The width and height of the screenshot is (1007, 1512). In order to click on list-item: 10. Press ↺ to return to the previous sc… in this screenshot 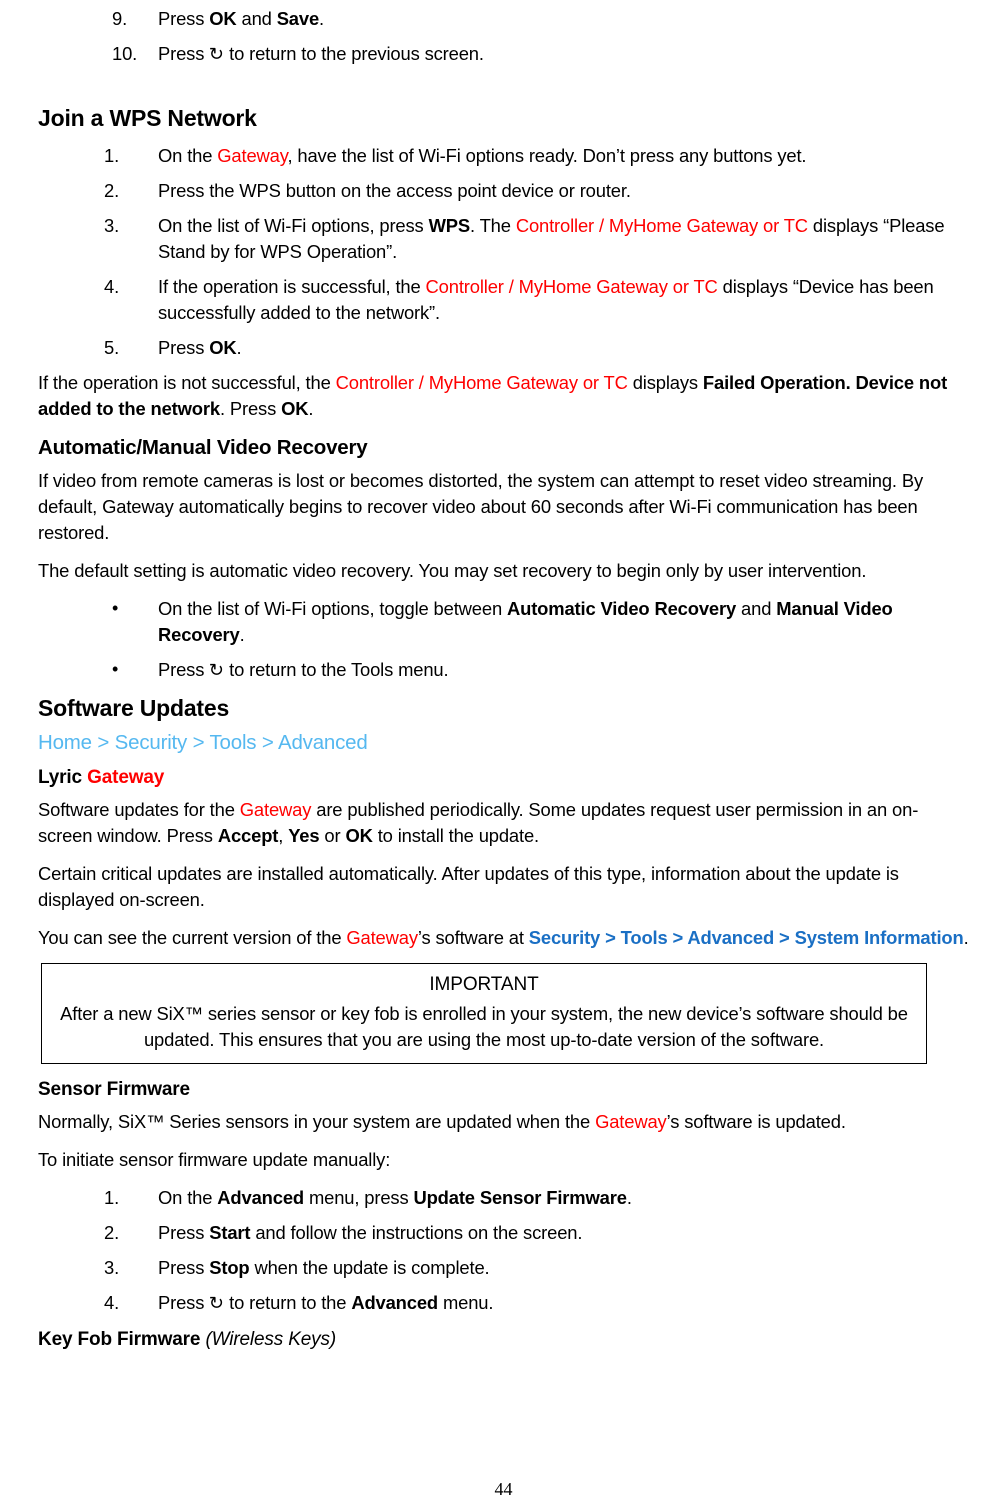, I will do `click(503, 54)`.